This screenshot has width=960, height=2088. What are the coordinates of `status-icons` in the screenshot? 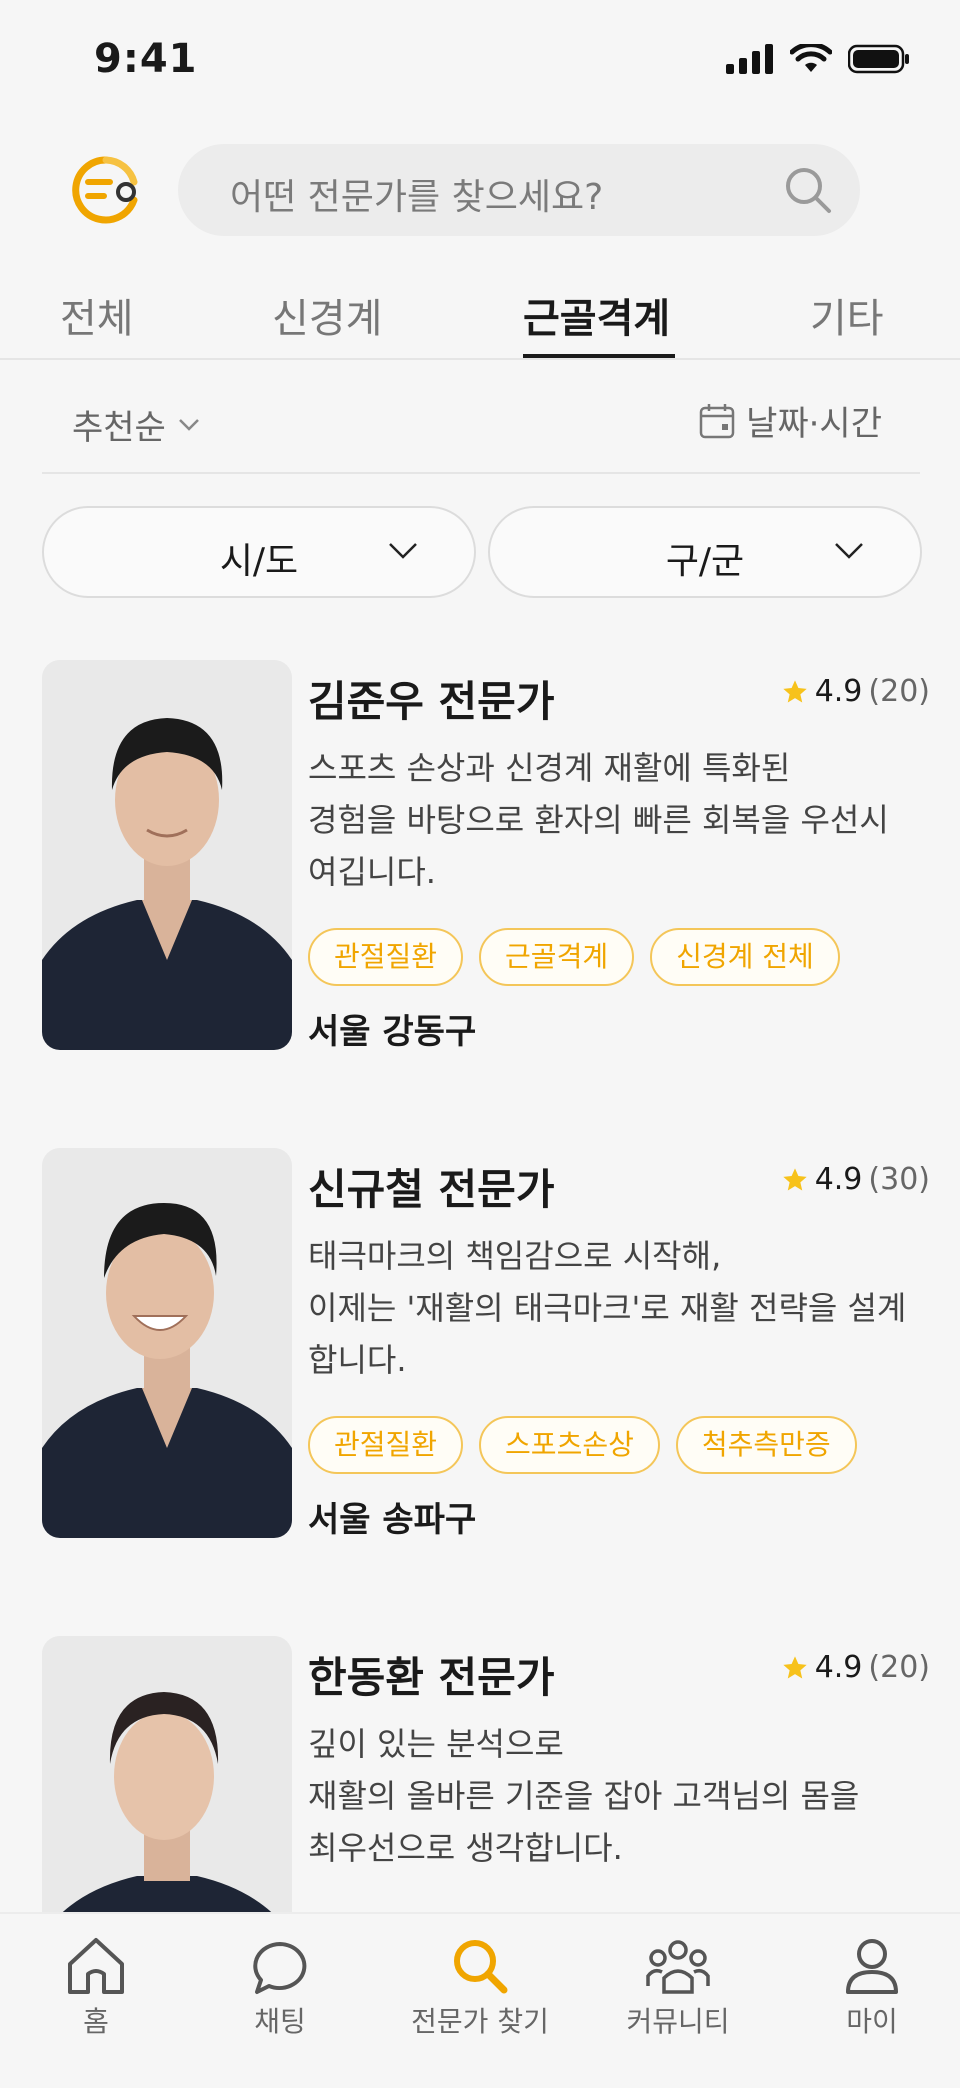 It's located at (818, 59).